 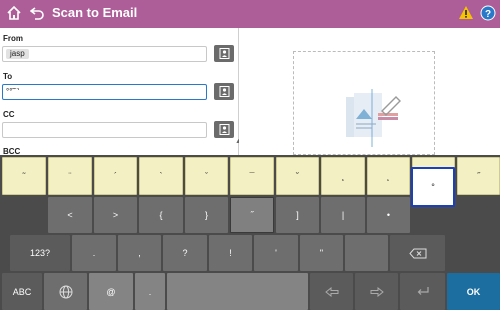 I want to click on backspace-icon, so click(x=417, y=253).